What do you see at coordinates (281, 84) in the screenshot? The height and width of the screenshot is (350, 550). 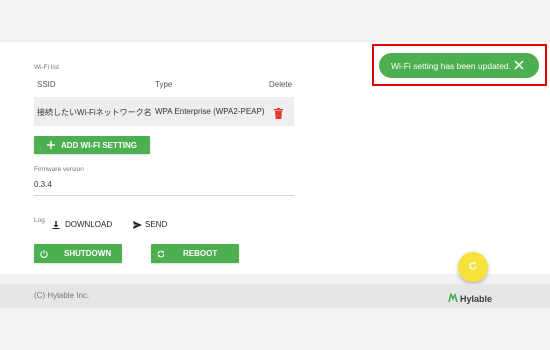 I see `column-header-delete: Delete` at bounding box center [281, 84].